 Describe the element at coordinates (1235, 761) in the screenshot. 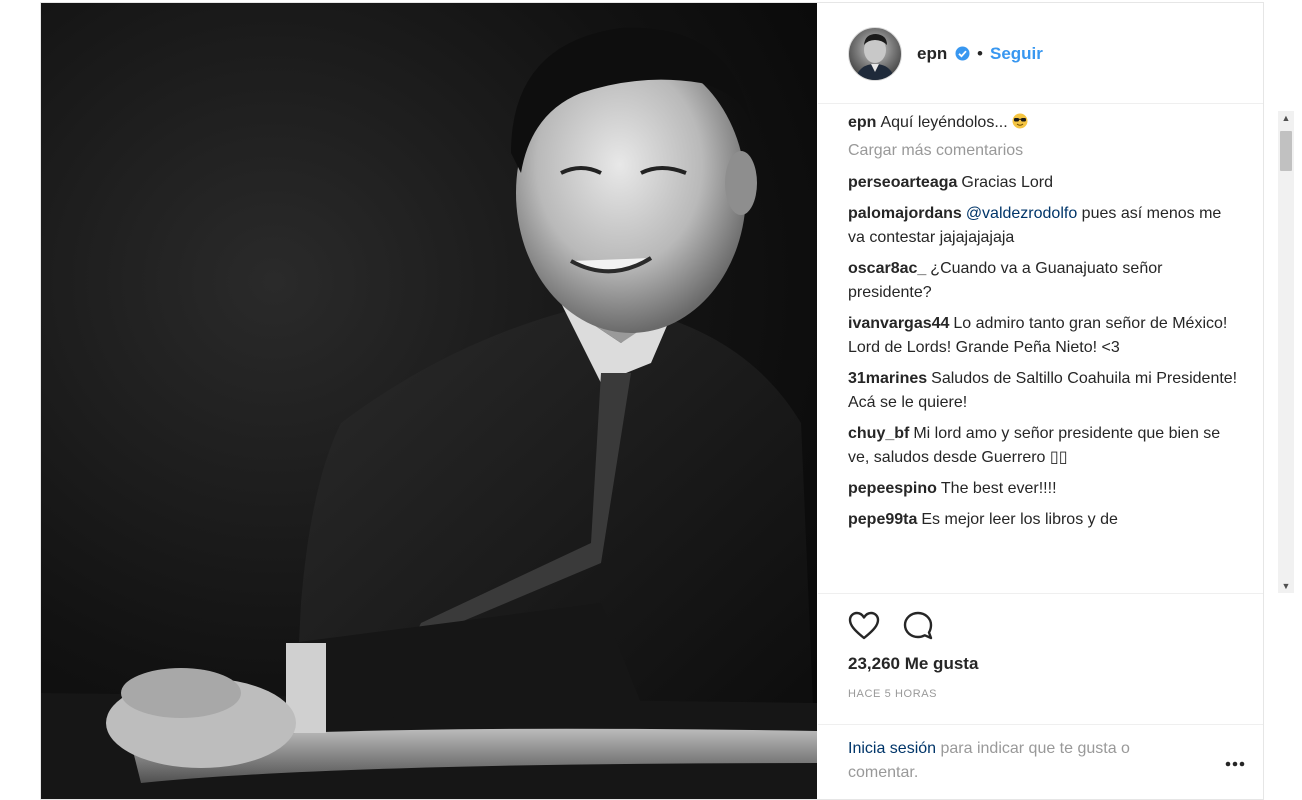

I see `ellipsis-icon` at that location.